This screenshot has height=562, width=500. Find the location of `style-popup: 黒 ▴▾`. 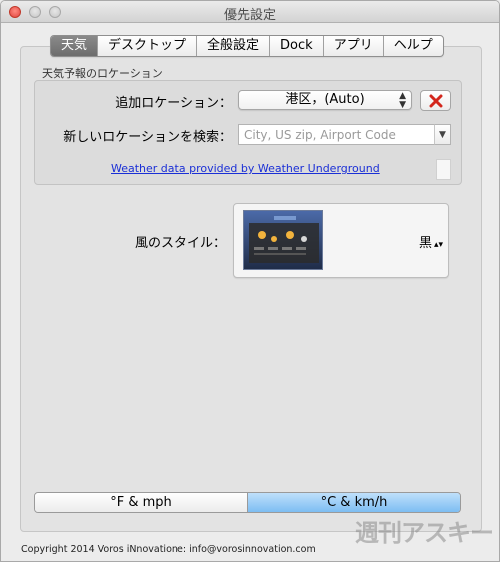

style-popup: 黒 ▴▾ is located at coordinates (341, 240).